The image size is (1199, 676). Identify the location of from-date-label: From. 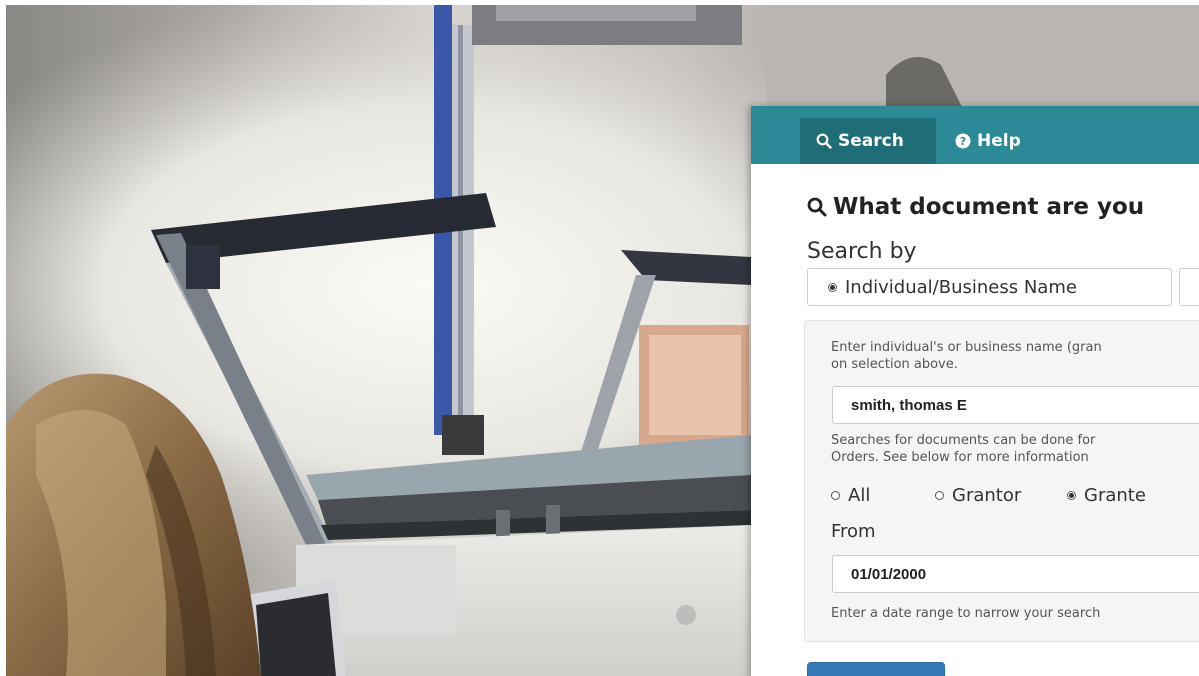
(853, 531).